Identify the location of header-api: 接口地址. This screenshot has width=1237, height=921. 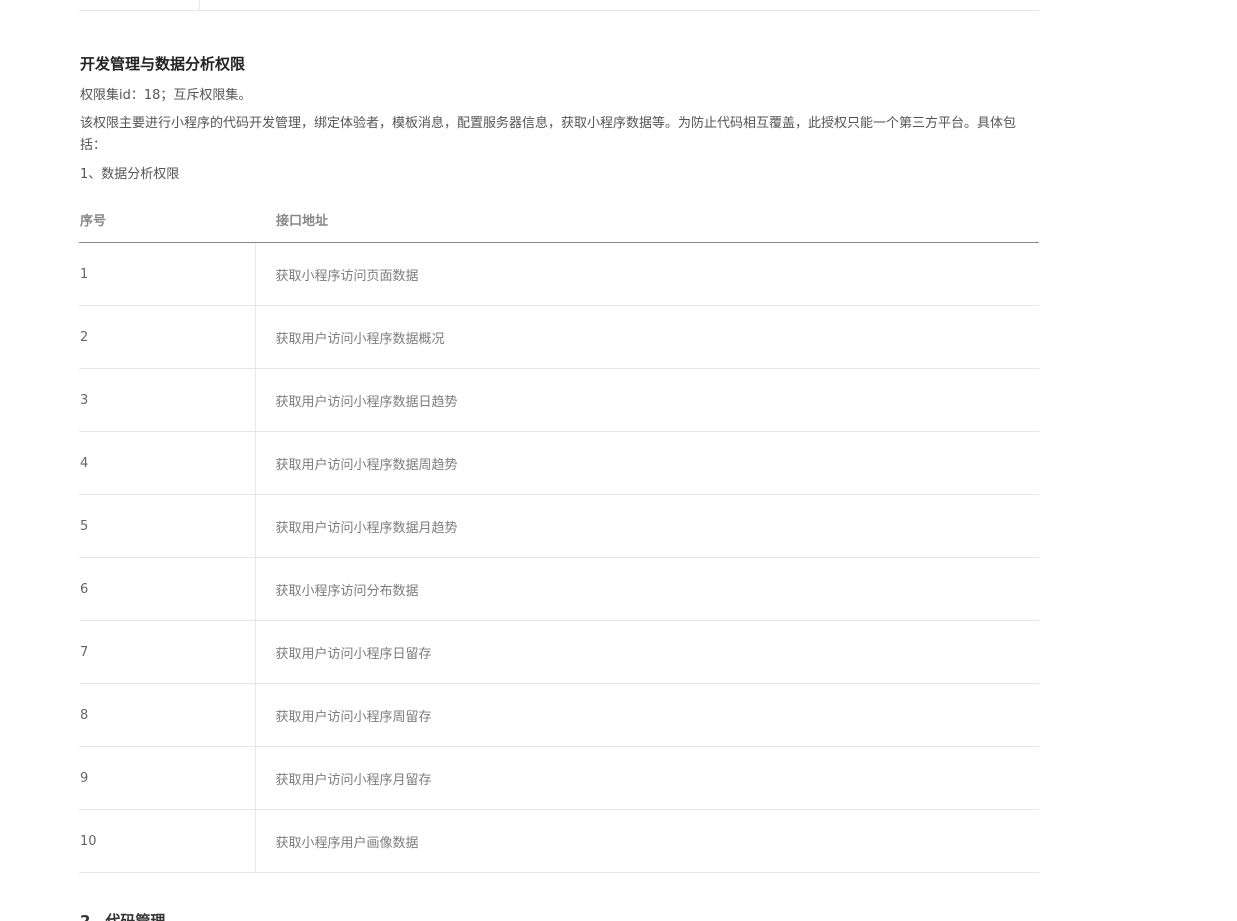
(647, 225).